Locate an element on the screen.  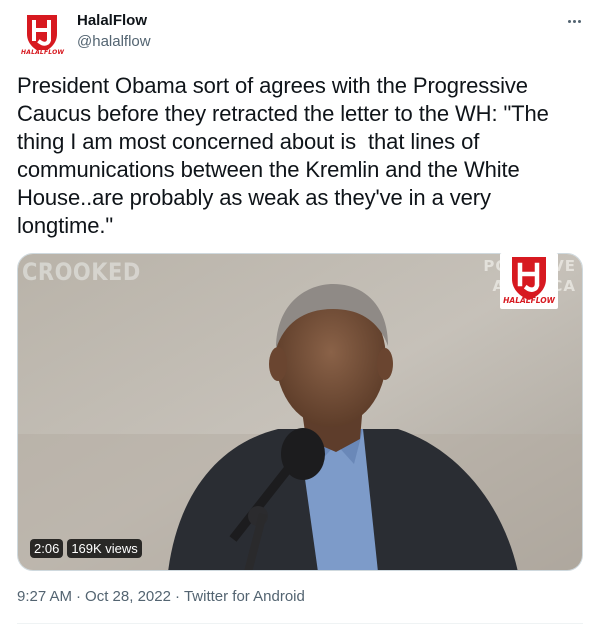
halalflow-video-logo: HALALFLOW is located at coordinates (529, 281).